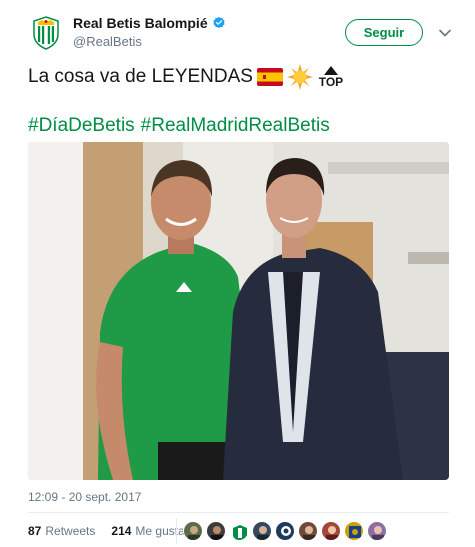 The height and width of the screenshot is (547, 475). I want to click on display-name-text: Real Betis Balompié, so click(140, 23).